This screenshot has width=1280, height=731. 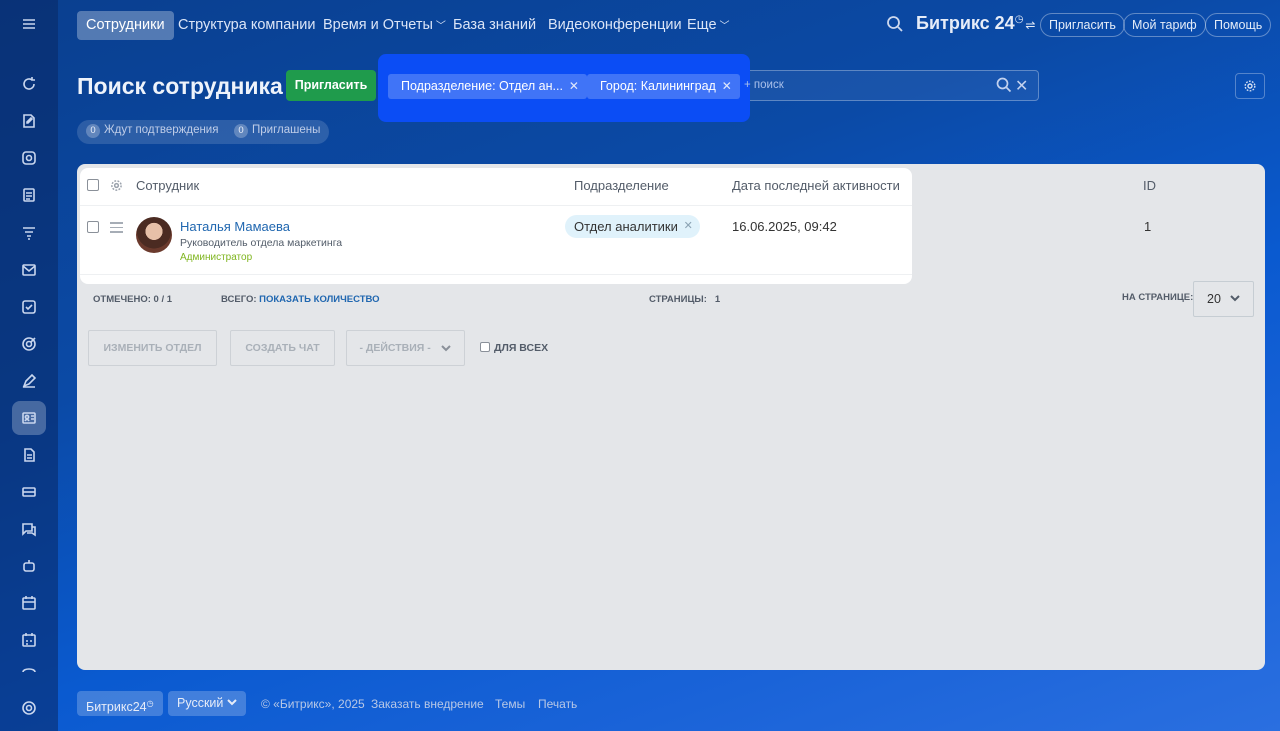 What do you see at coordinates (116, 229) in the screenshot?
I see `row-menu-icon` at bounding box center [116, 229].